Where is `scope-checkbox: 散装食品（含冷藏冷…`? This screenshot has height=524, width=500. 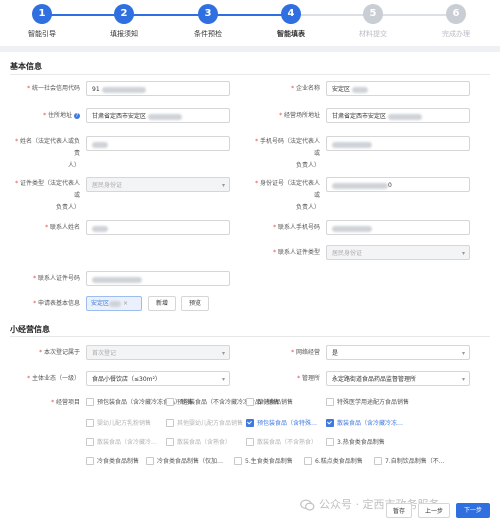
scope-checkbox: 散装食品（含冷藏冷… is located at coordinates (121, 442).